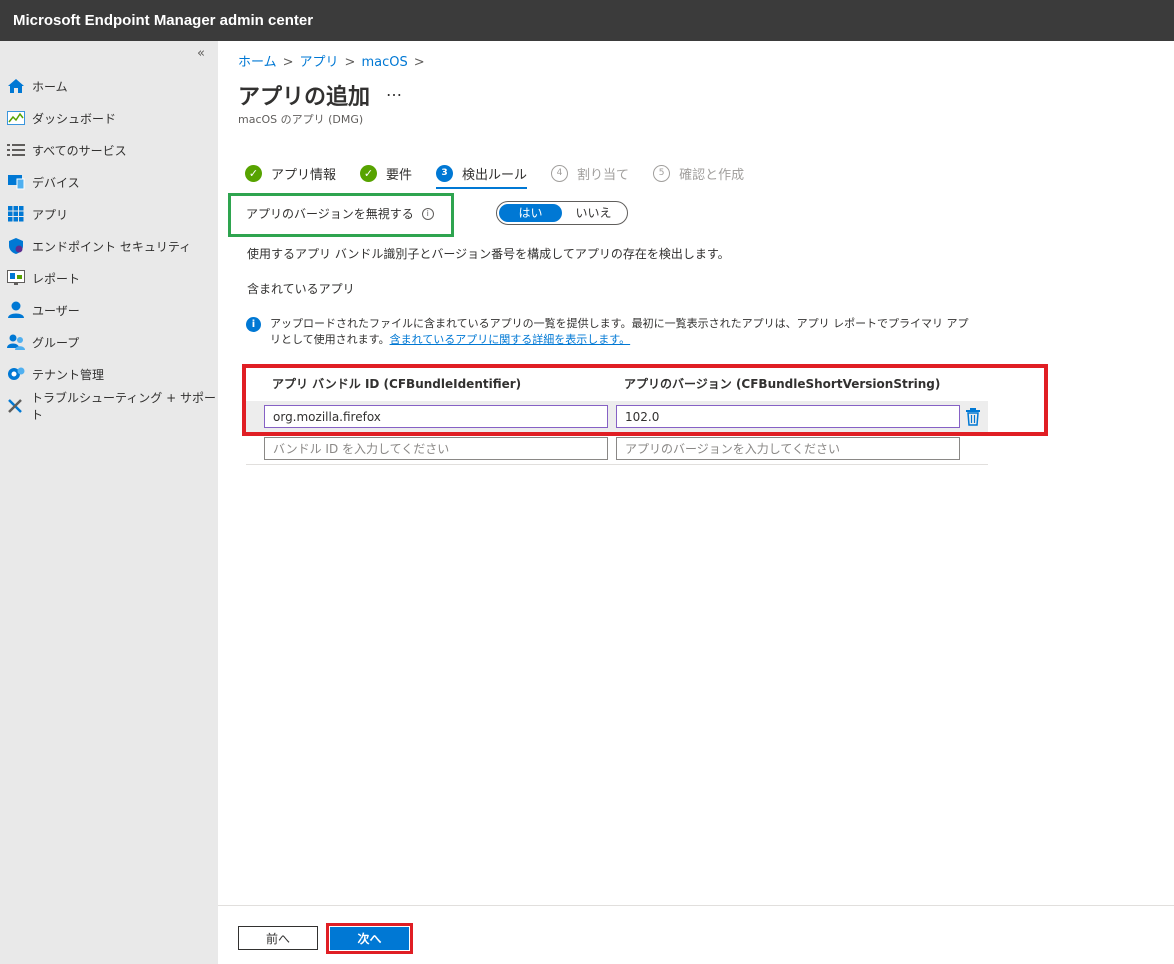 This screenshot has height=964, width=1174. Describe the element at coordinates (16, 86) in the screenshot. I see `home-icon` at that location.